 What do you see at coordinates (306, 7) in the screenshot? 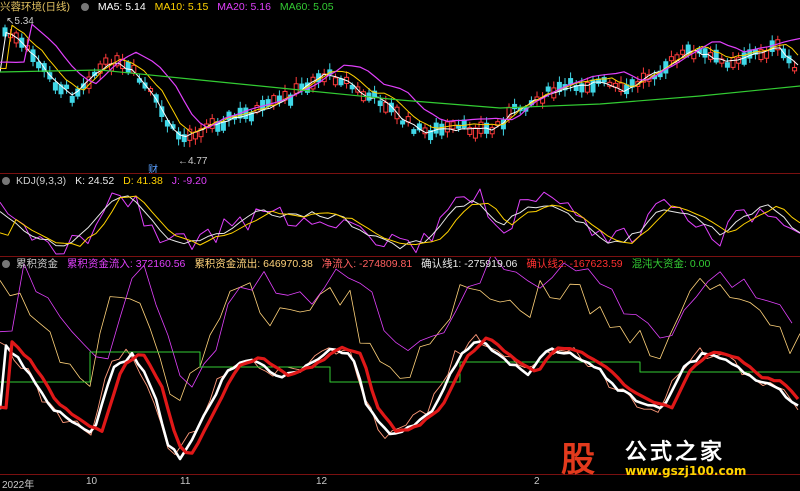
I see `ma60-value: MA60: 5.05` at bounding box center [306, 7].